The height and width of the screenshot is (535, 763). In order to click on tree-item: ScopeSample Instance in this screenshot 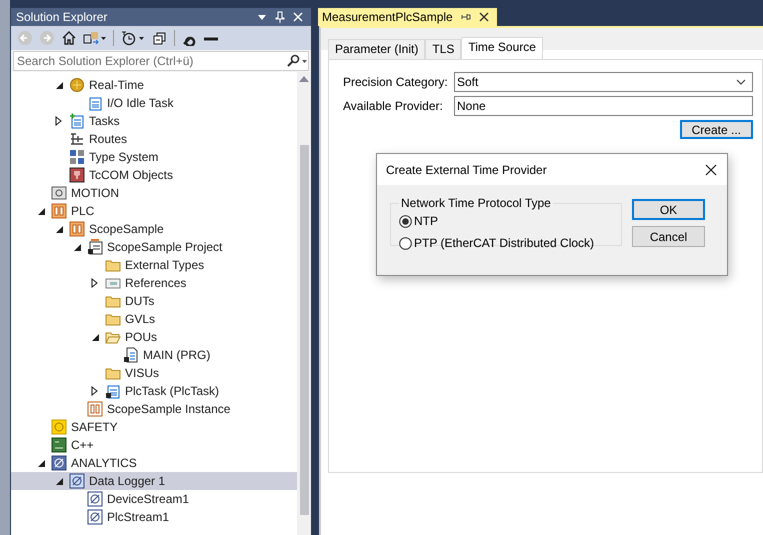, I will do `click(154, 409)`.